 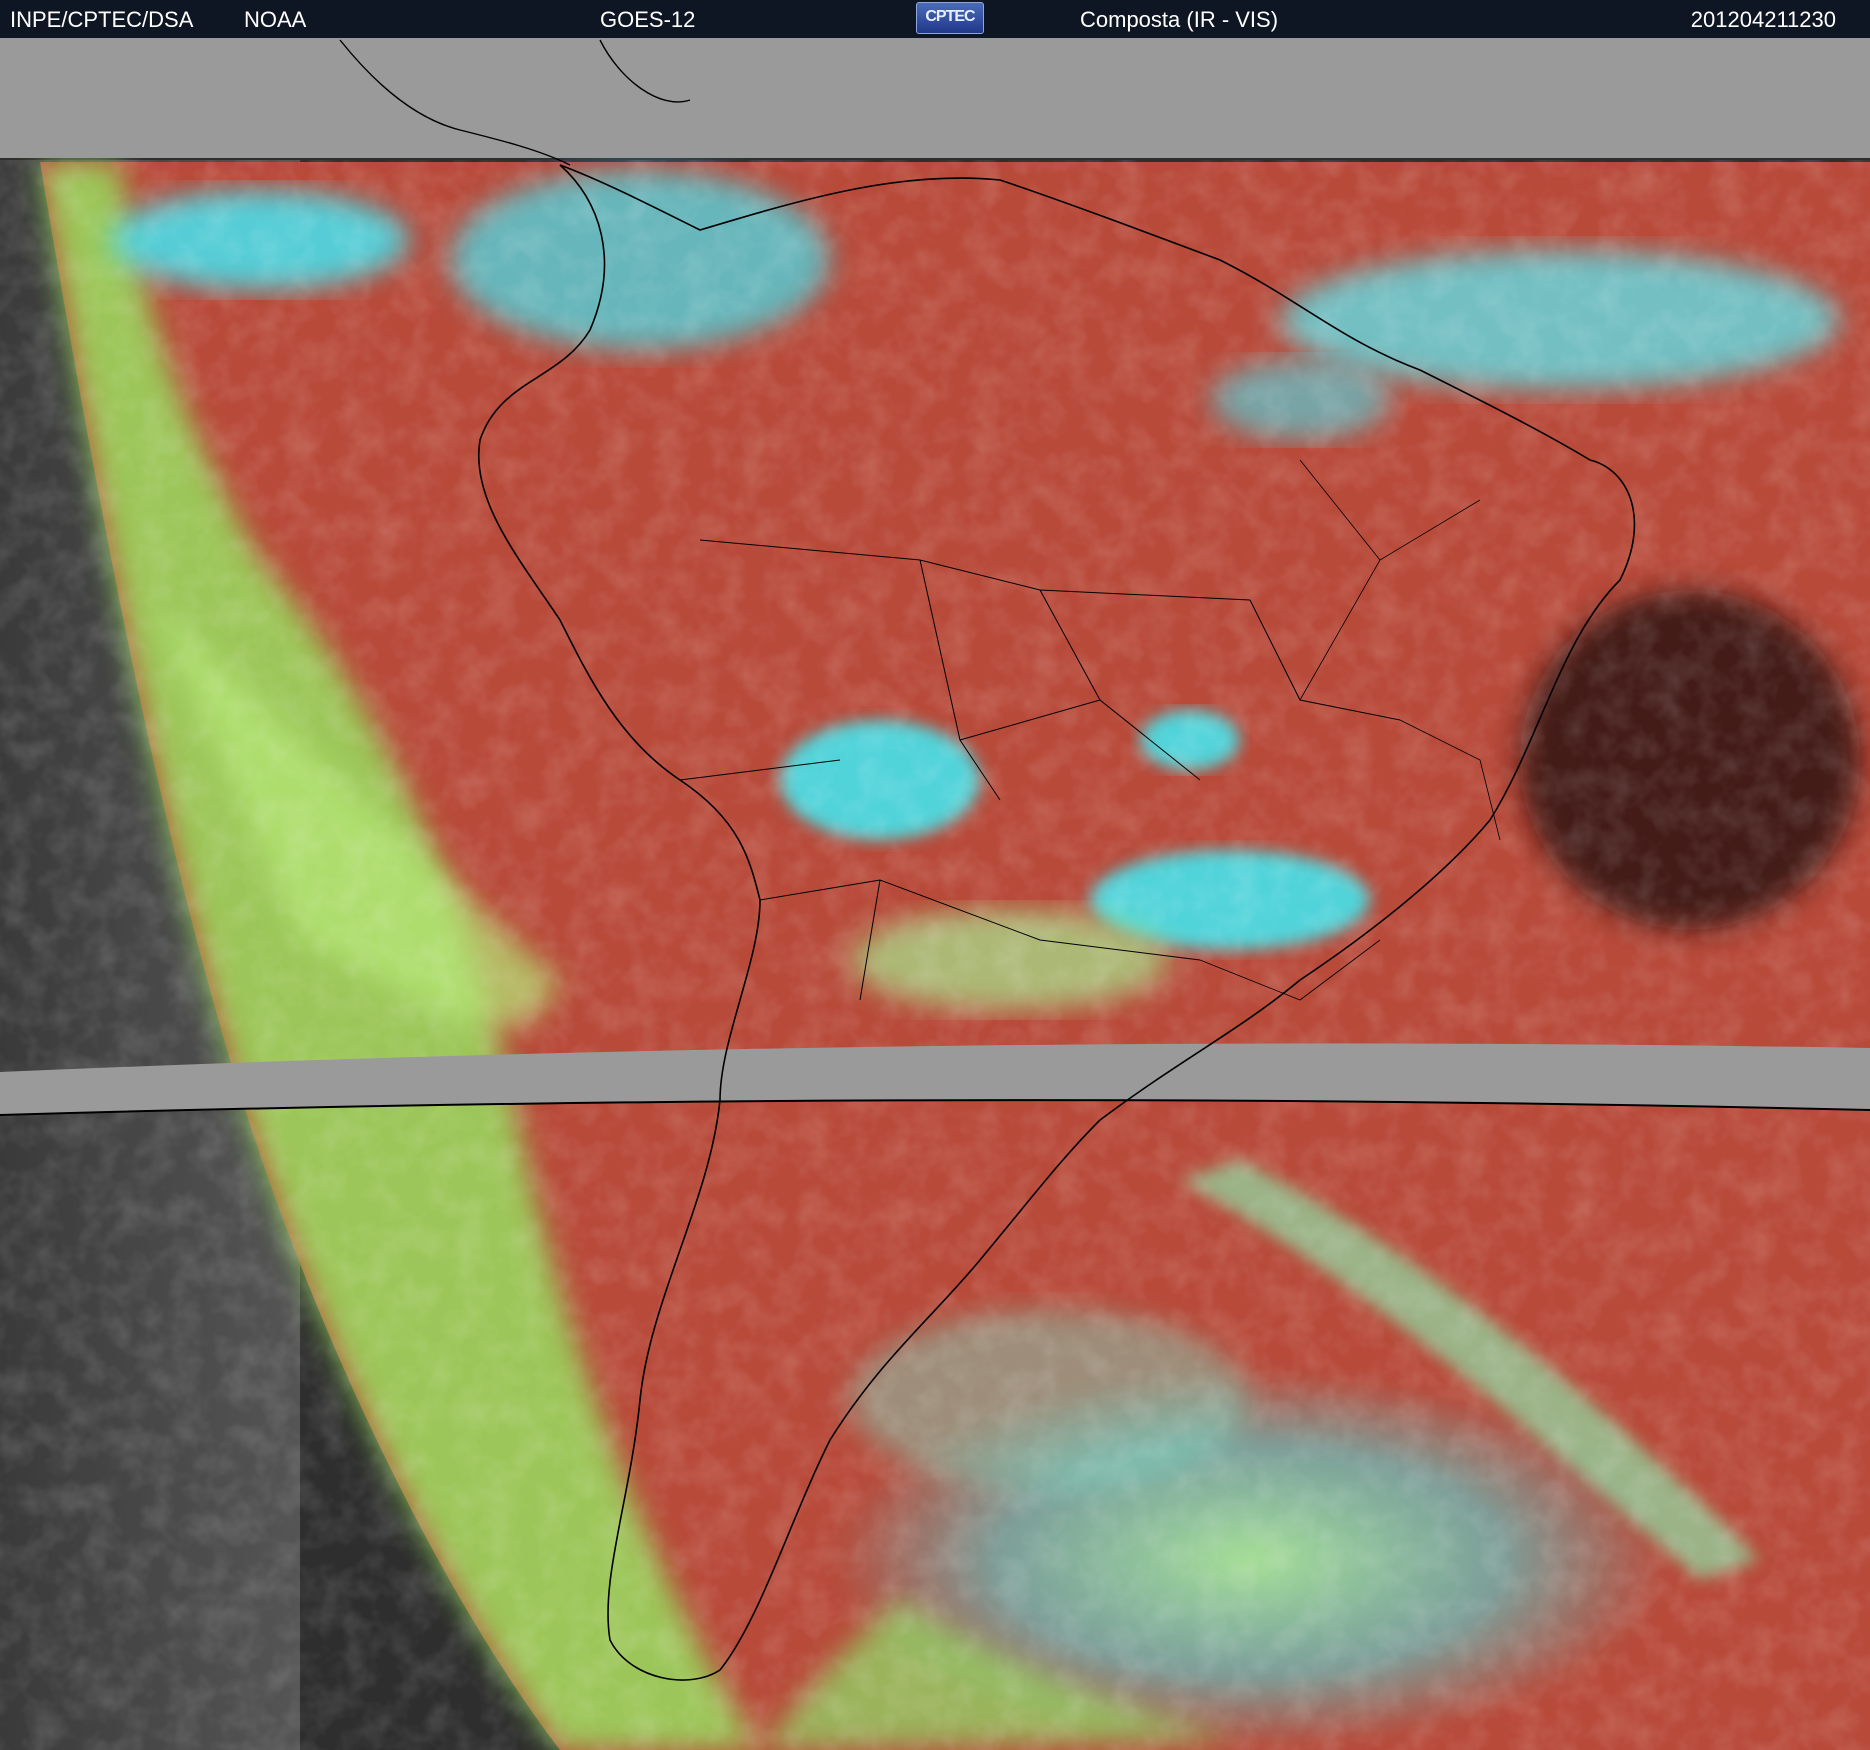 What do you see at coordinates (275, 19) in the screenshot?
I see `agency-label: NOAA` at bounding box center [275, 19].